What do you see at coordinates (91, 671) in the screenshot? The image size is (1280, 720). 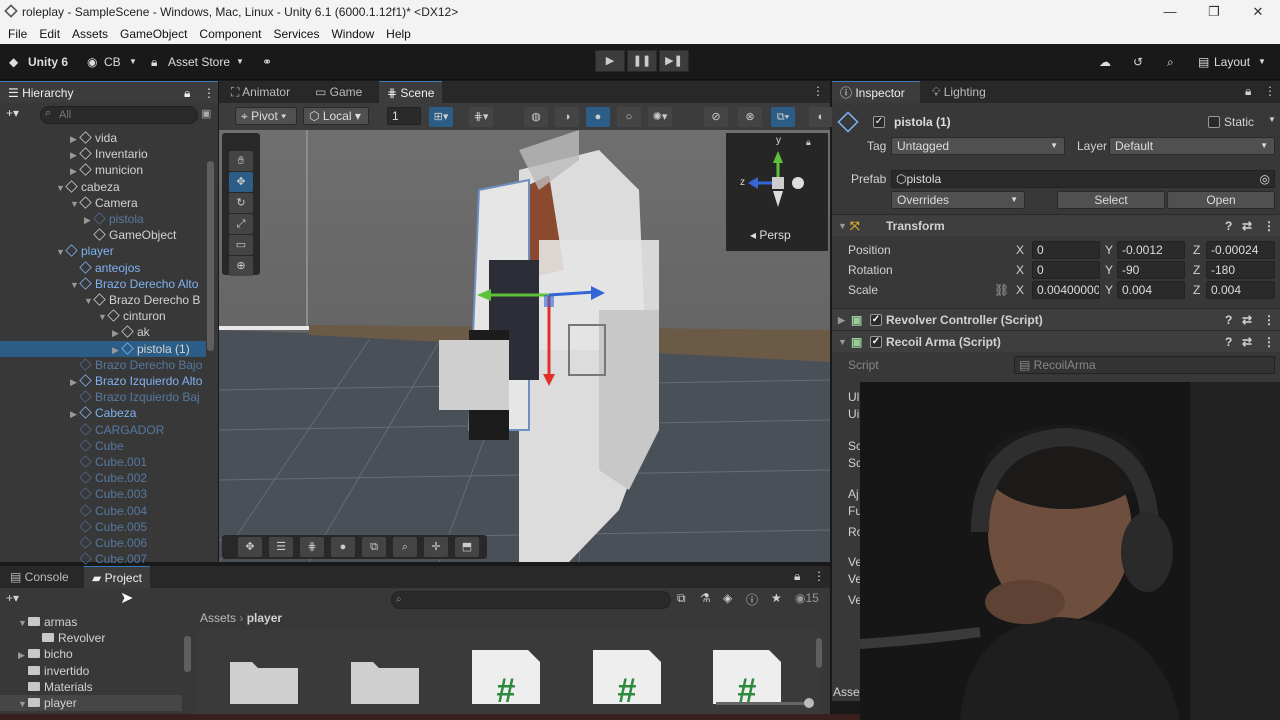 I see `folder-row: invertido` at bounding box center [91, 671].